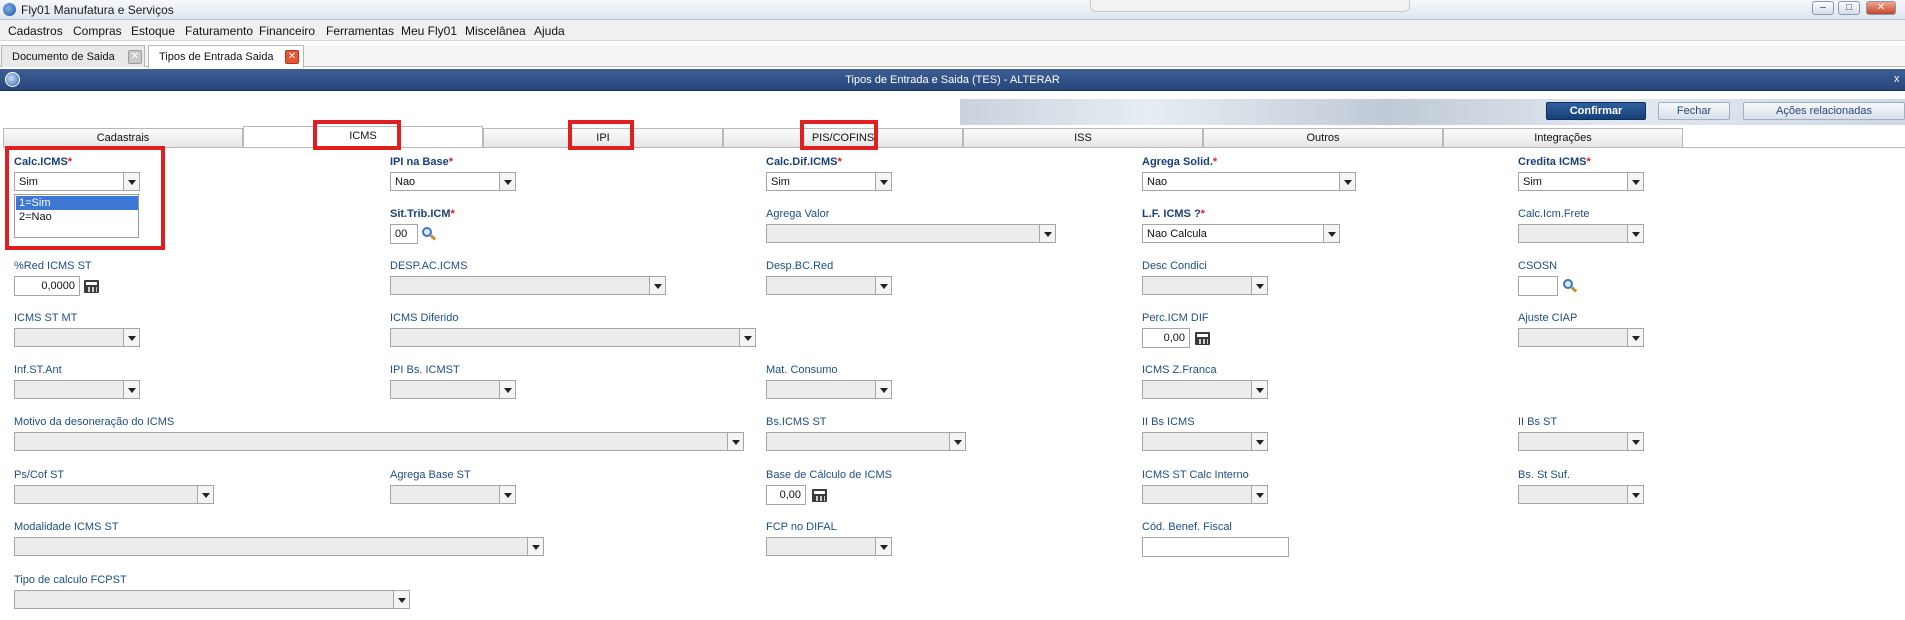 Image resolution: width=1905 pixels, height=620 pixels. Describe the element at coordinates (453, 389) in the screenshot. I see `ipi-bs-icmst-select` at that location.